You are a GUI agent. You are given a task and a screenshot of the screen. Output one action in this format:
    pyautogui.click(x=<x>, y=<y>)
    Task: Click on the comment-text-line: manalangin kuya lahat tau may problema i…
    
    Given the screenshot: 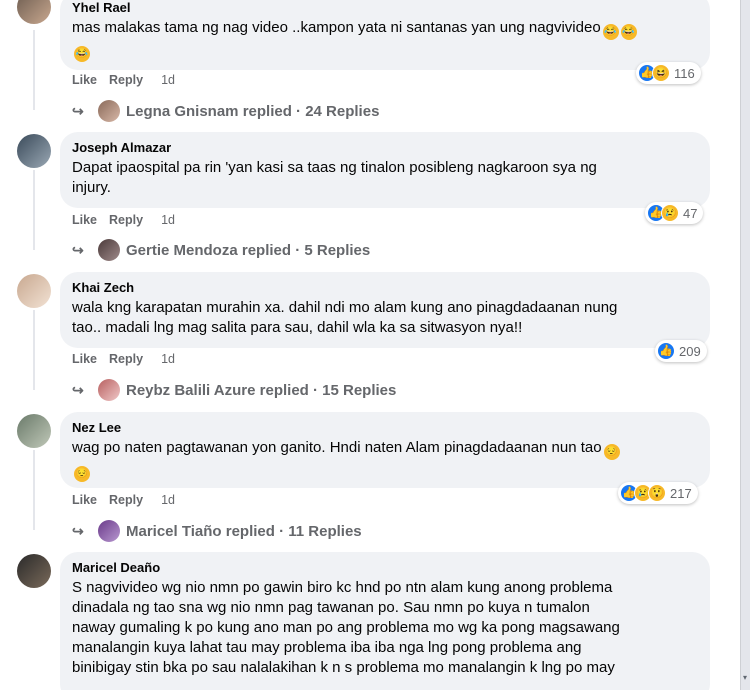 What is the action you would take?
    pyautogui.click(x=327, y=647)
    